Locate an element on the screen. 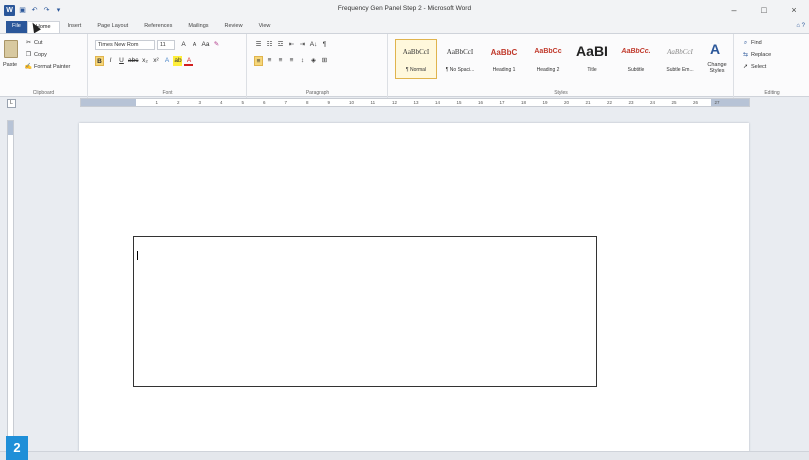 The width and height of the screenshot is (809, 460). style-heading-1-sample: AaBbC is located at coordinates (504, 52).